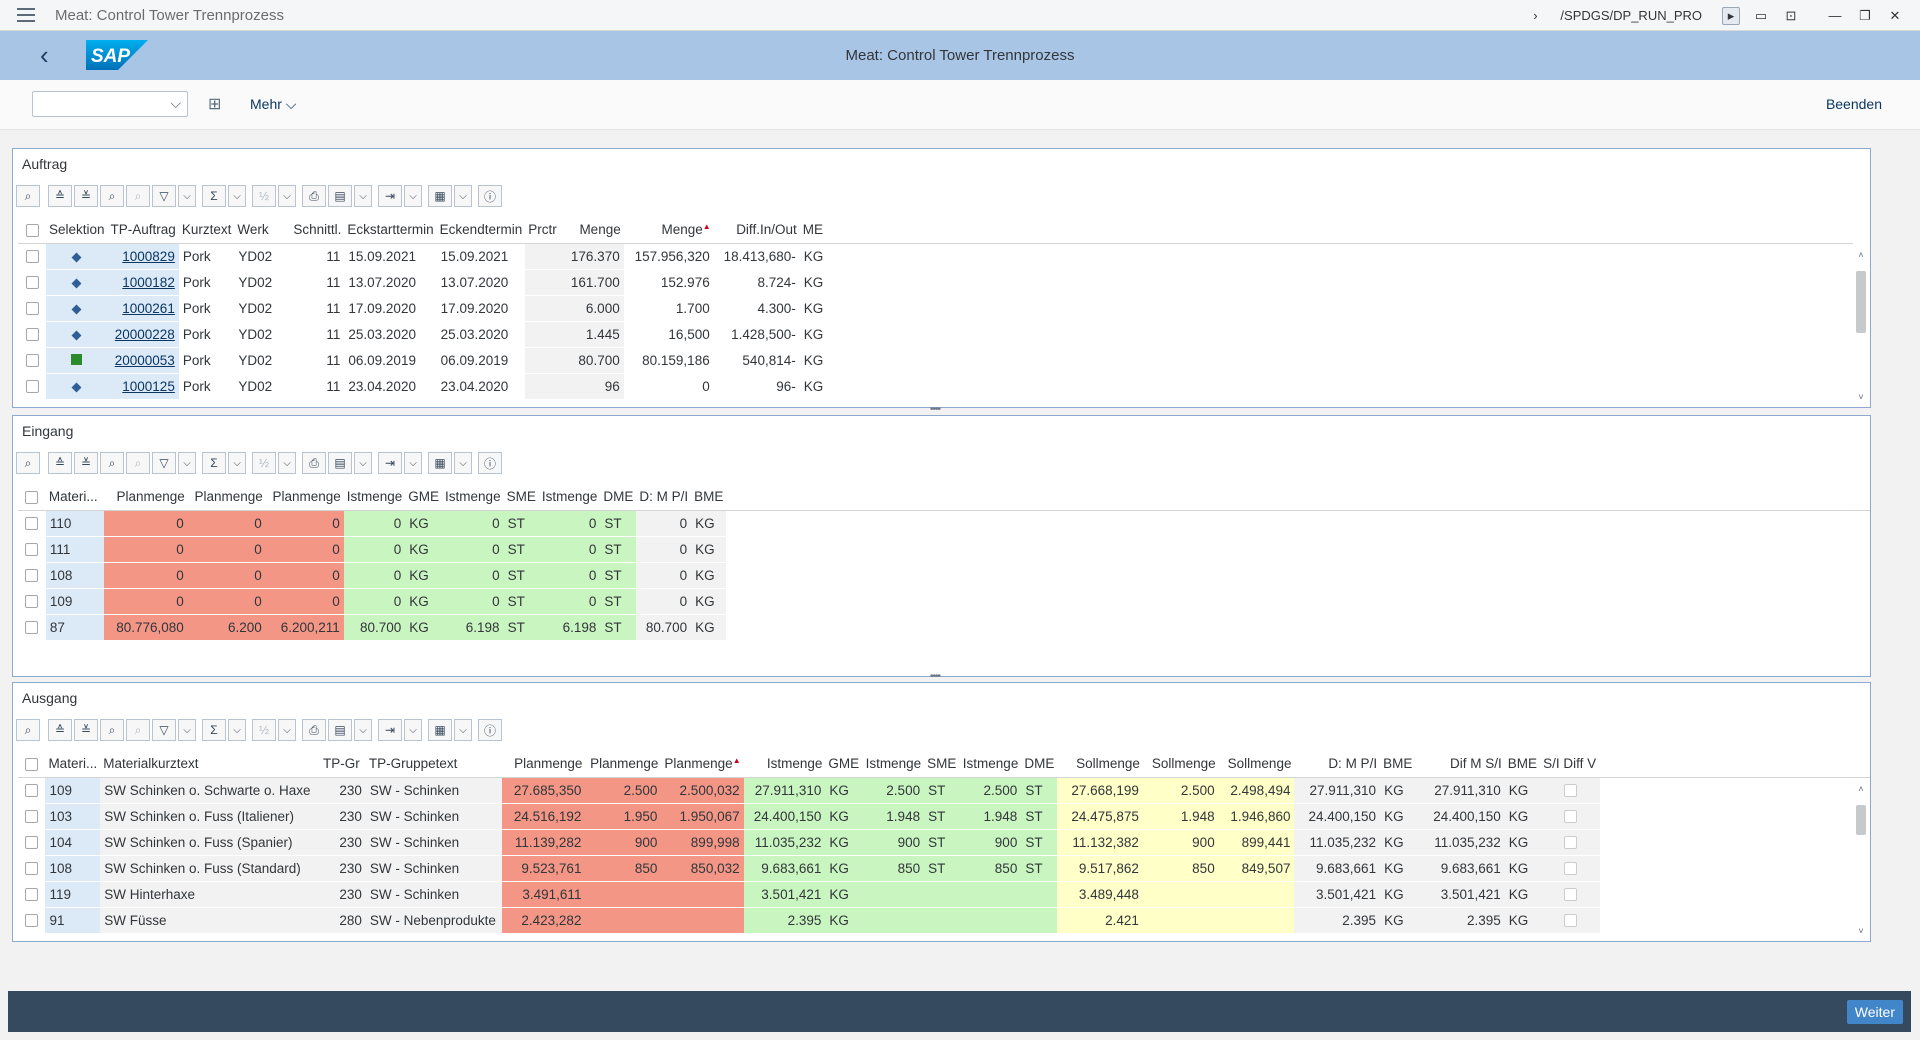 This screenshot has height=1040, width=1920. What do you see at coordinates (1895, 16) in the screenshot?
I see `close-icon: ✕` at bounding box center [1895, 16].